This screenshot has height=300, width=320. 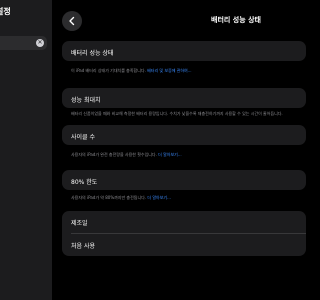 What do you see at coordinates (83, 246) in the screenshot?
I see `first-use-label: 처음 사용` at bounding box center [83, 246].